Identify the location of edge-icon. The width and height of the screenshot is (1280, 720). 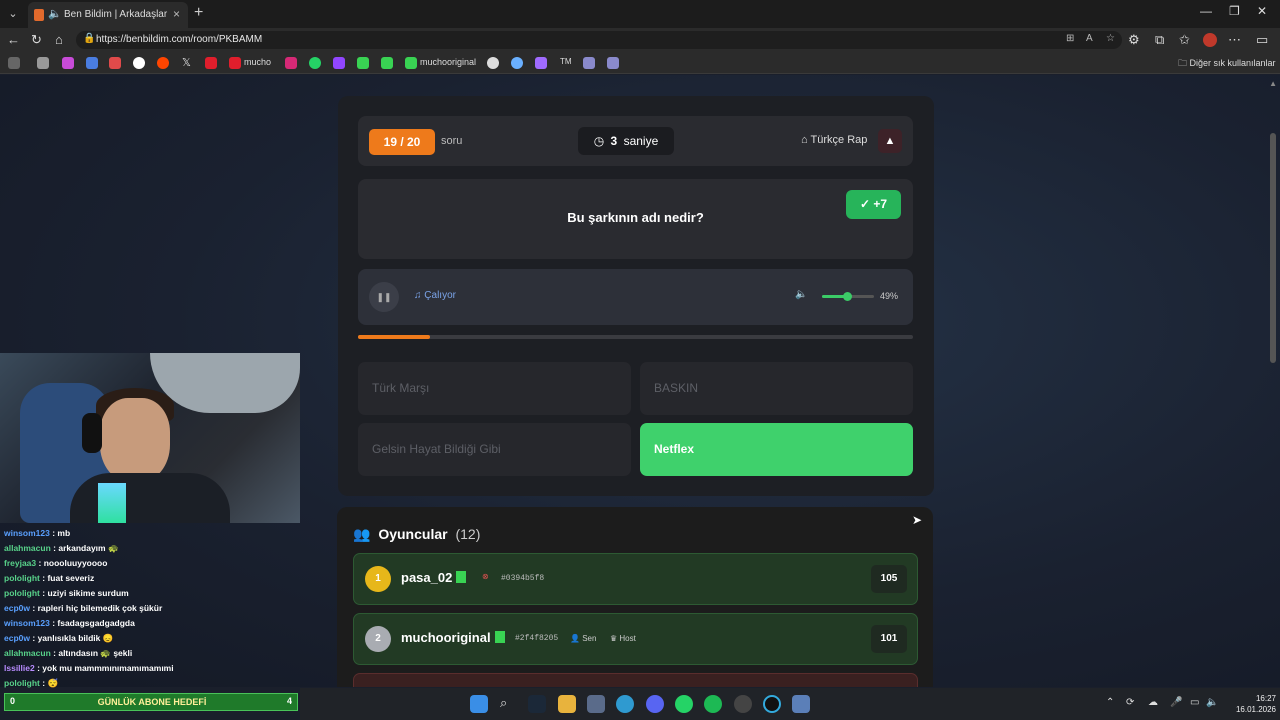
(625, 704).